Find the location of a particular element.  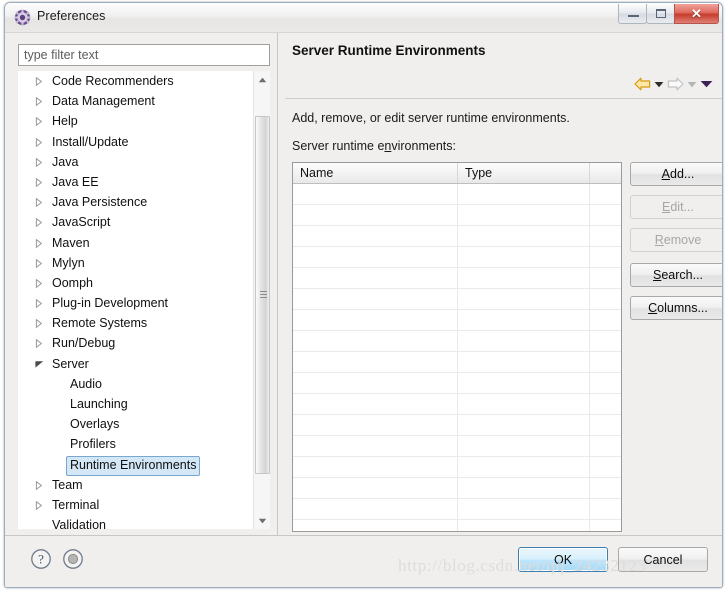

sidebar-item-code-recommenders: Code Recommenders is located at coordinates (135, 81).